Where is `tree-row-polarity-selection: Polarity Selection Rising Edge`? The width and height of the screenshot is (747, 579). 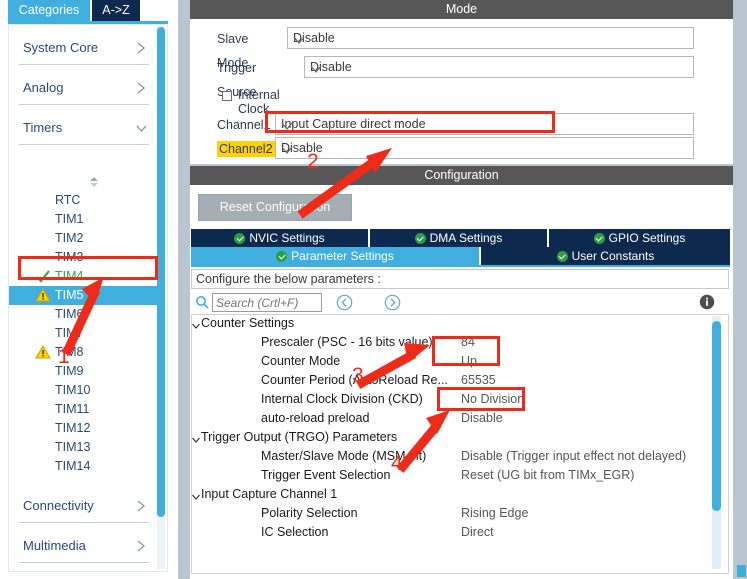
tree-row-polarity-selection: Polarity Selection Rising Edge is located at coordinates (451, 515).